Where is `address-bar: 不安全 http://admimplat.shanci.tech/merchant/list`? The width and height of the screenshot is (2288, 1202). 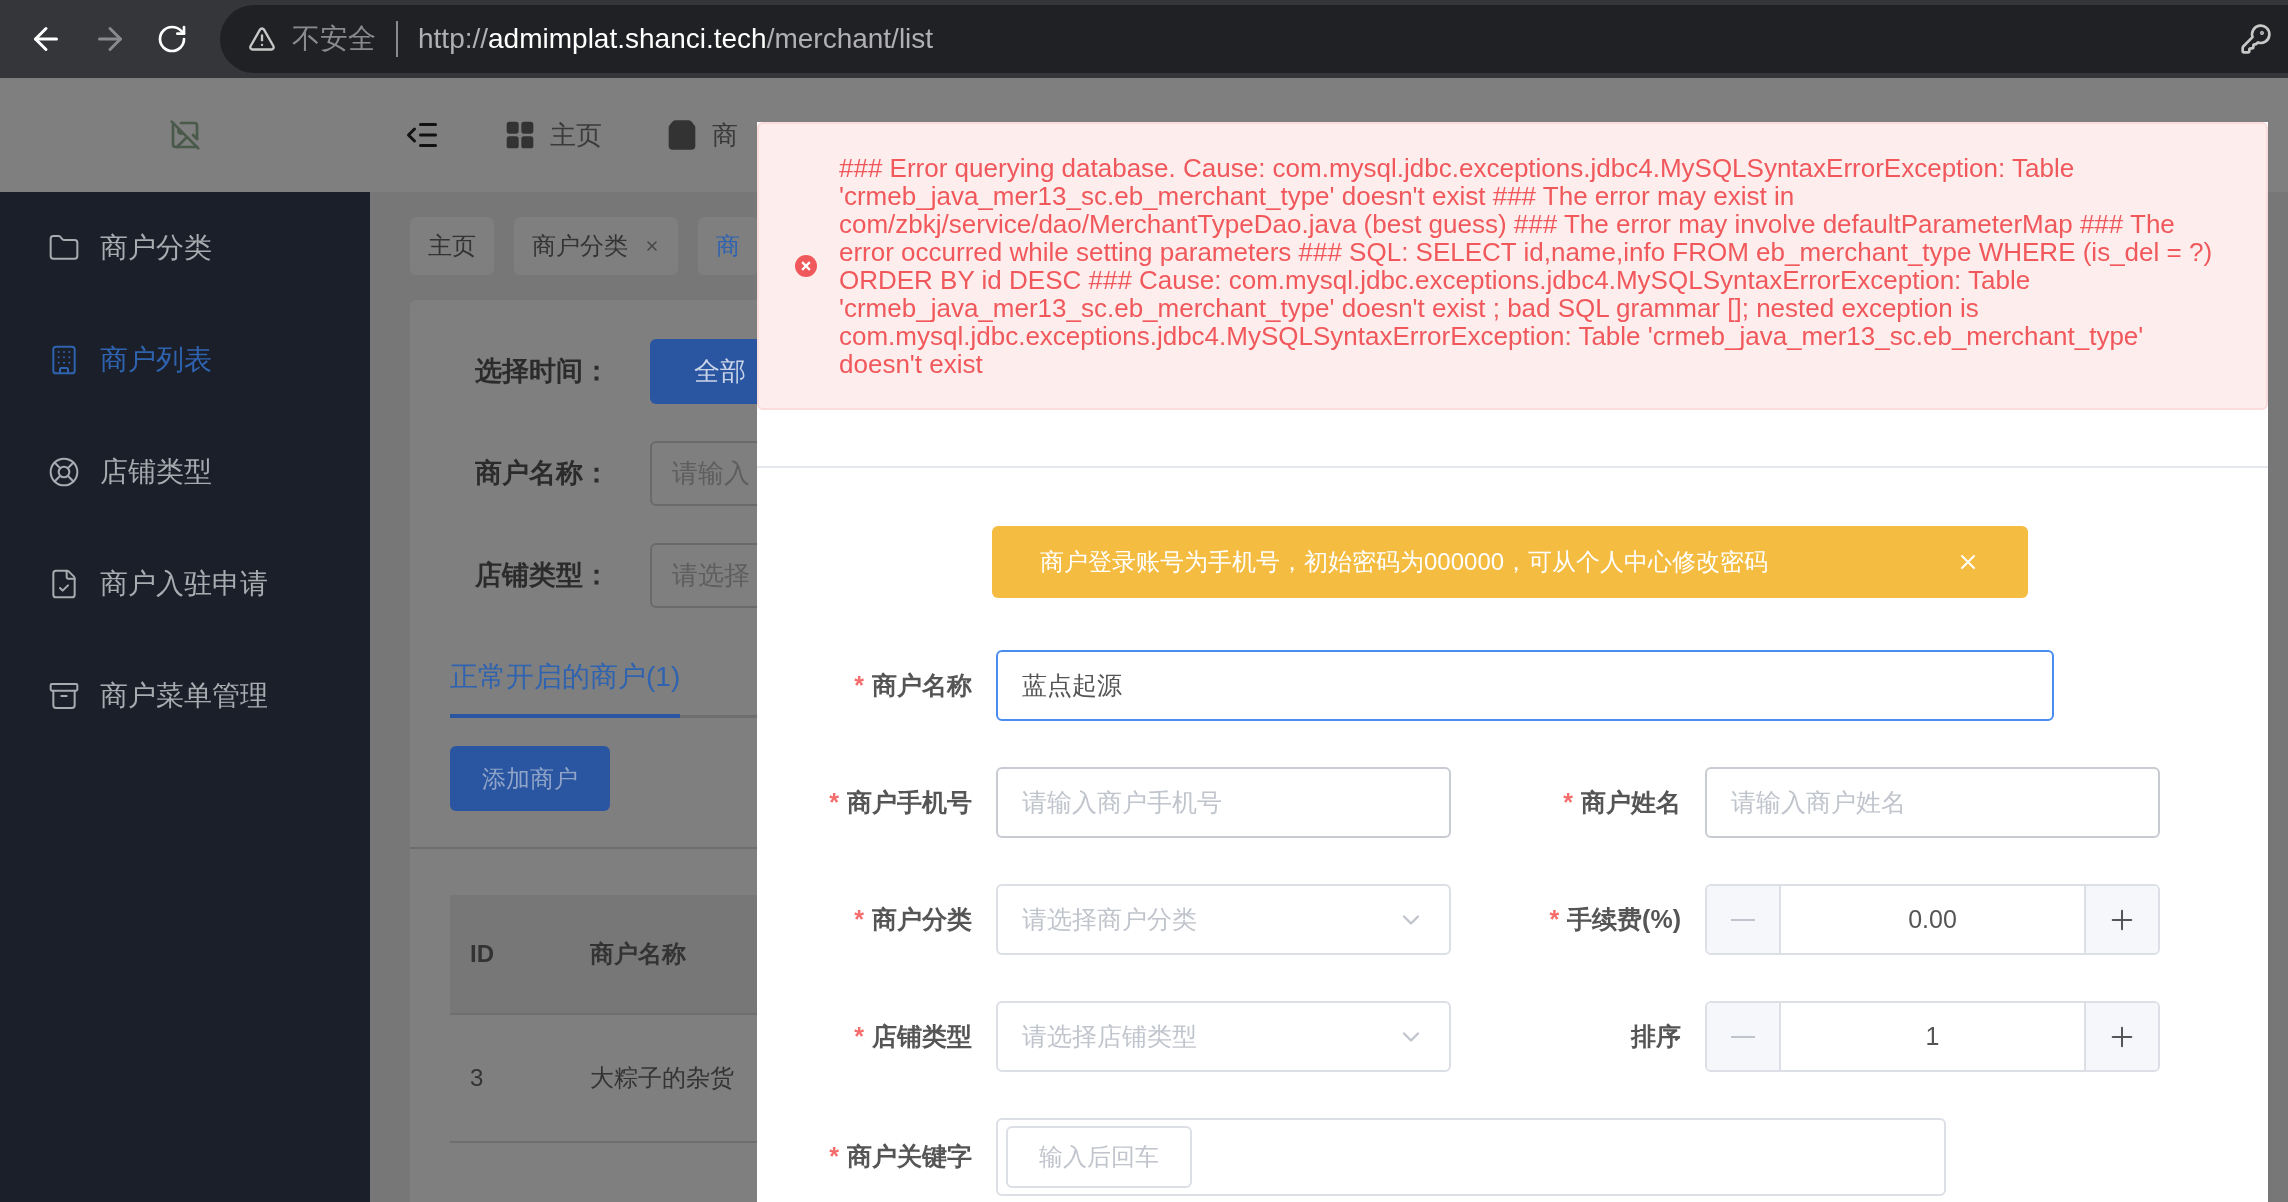
address-bar: 不安全 http://admimplat.shanci.tech/merchant/list is located at coordinates (1254, 39).